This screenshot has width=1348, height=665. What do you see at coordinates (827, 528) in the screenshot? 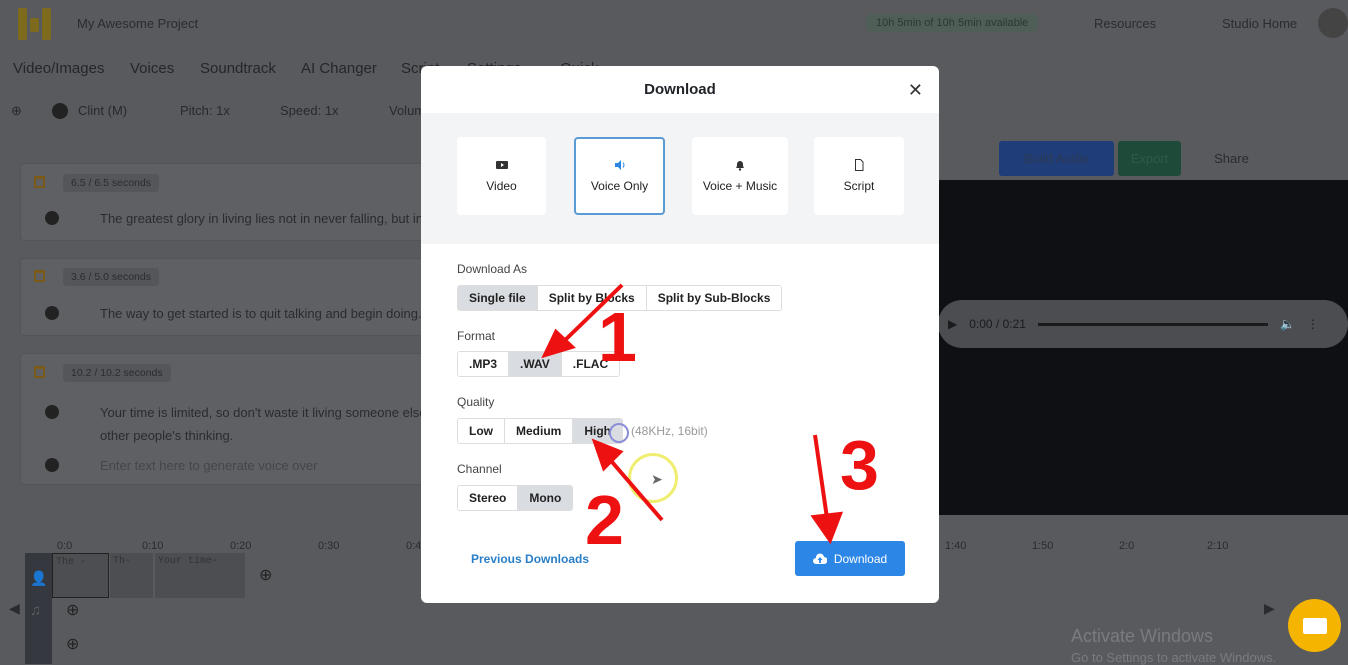
I see `arrow-3-head` at bounding box center [827, 528].